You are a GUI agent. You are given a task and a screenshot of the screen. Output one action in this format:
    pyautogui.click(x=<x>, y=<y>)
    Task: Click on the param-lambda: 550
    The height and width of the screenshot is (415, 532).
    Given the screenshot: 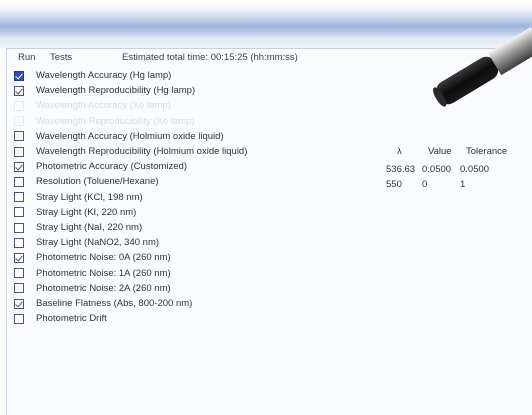 What is the action you would take?
    pyautogui.click(x=394, y=184)
    